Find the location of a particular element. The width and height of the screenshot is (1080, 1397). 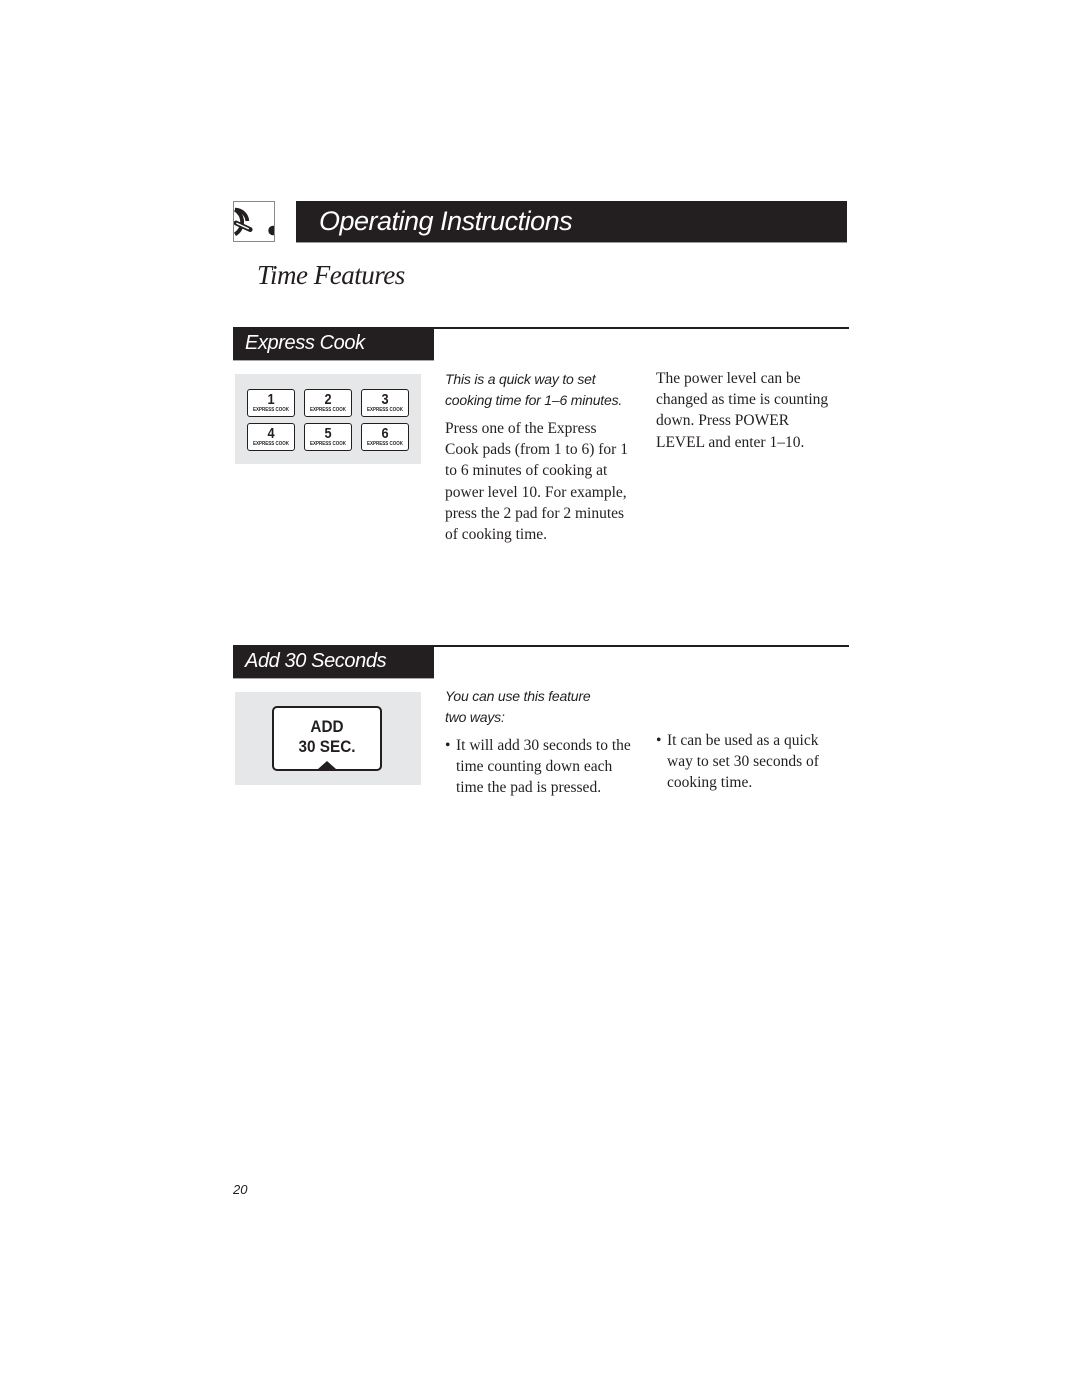

express-cook-pad-1: 1 EXPRESS COOK is located at coordinates (271, 403).